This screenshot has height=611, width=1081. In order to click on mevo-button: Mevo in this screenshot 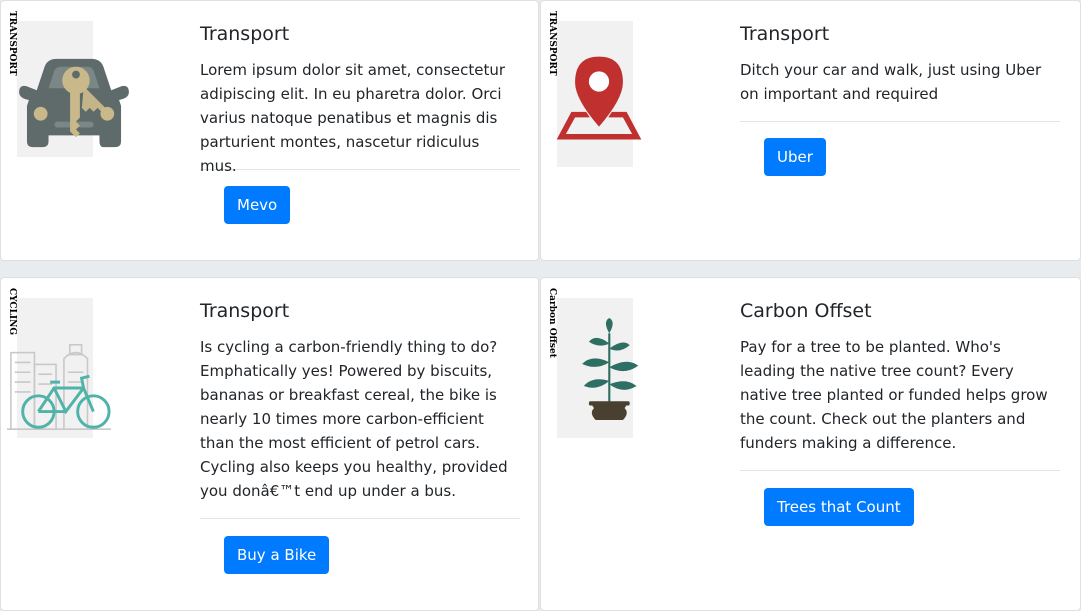, I will do `click(257, 205)`.